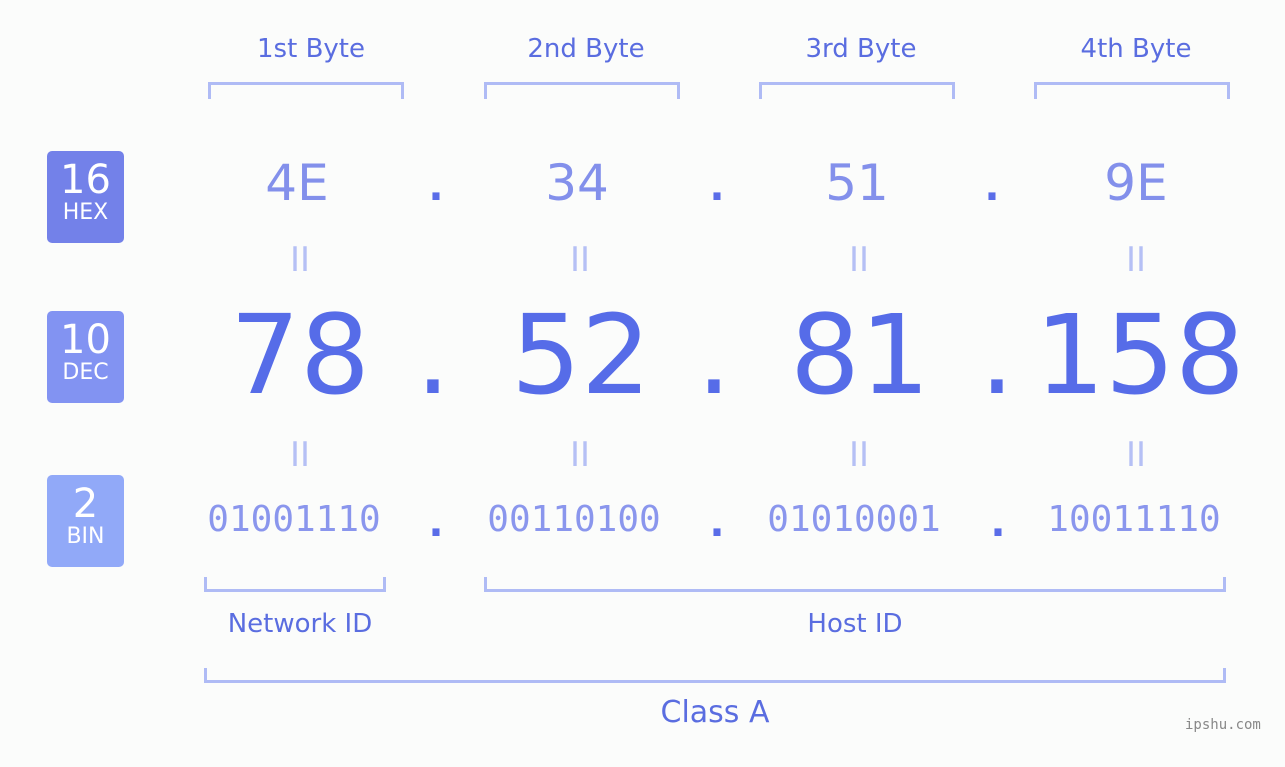  I want to click on bin-byte-4: 10011110, so click(1134, 519).